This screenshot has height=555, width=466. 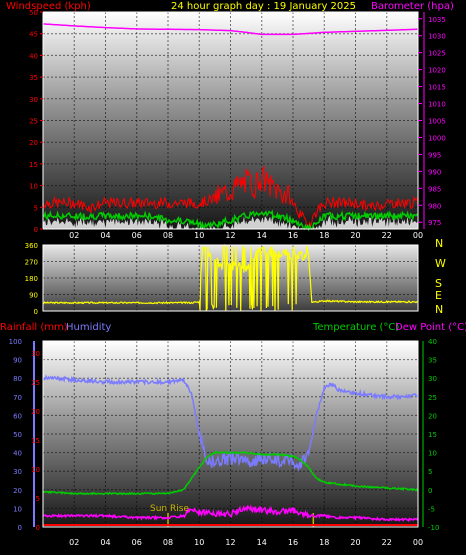 I want to click on barometer-y-tick-label: 1035, so click(x=437, y=20).